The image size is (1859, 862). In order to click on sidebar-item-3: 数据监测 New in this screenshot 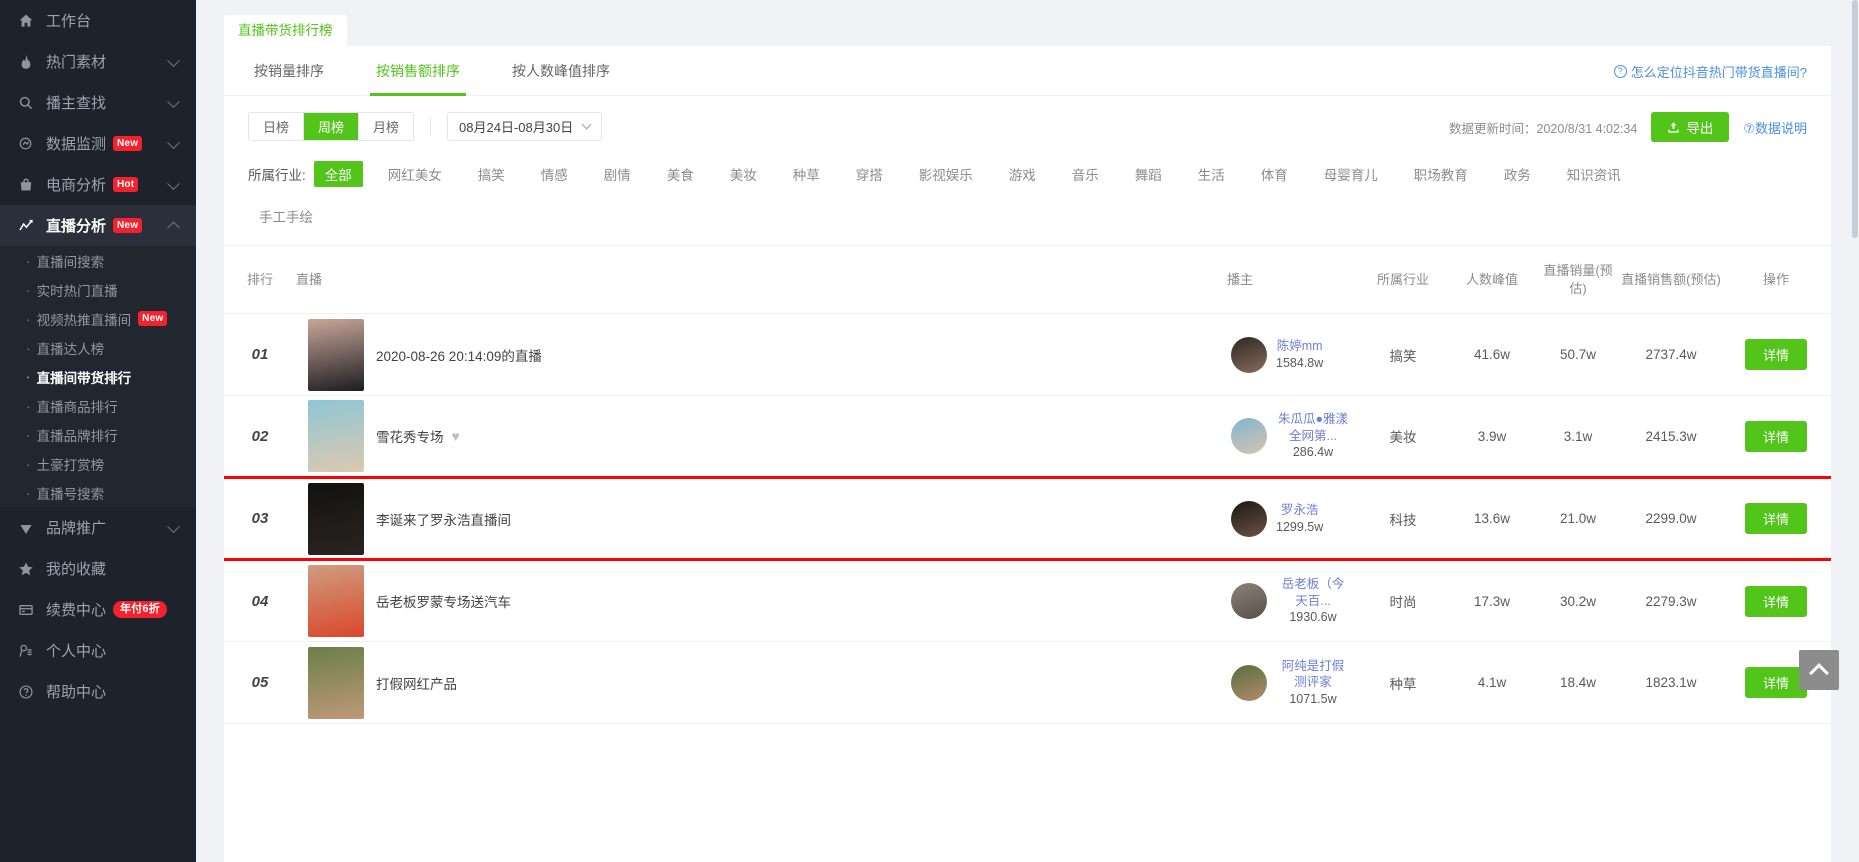, I will do `click(98, 143)`.